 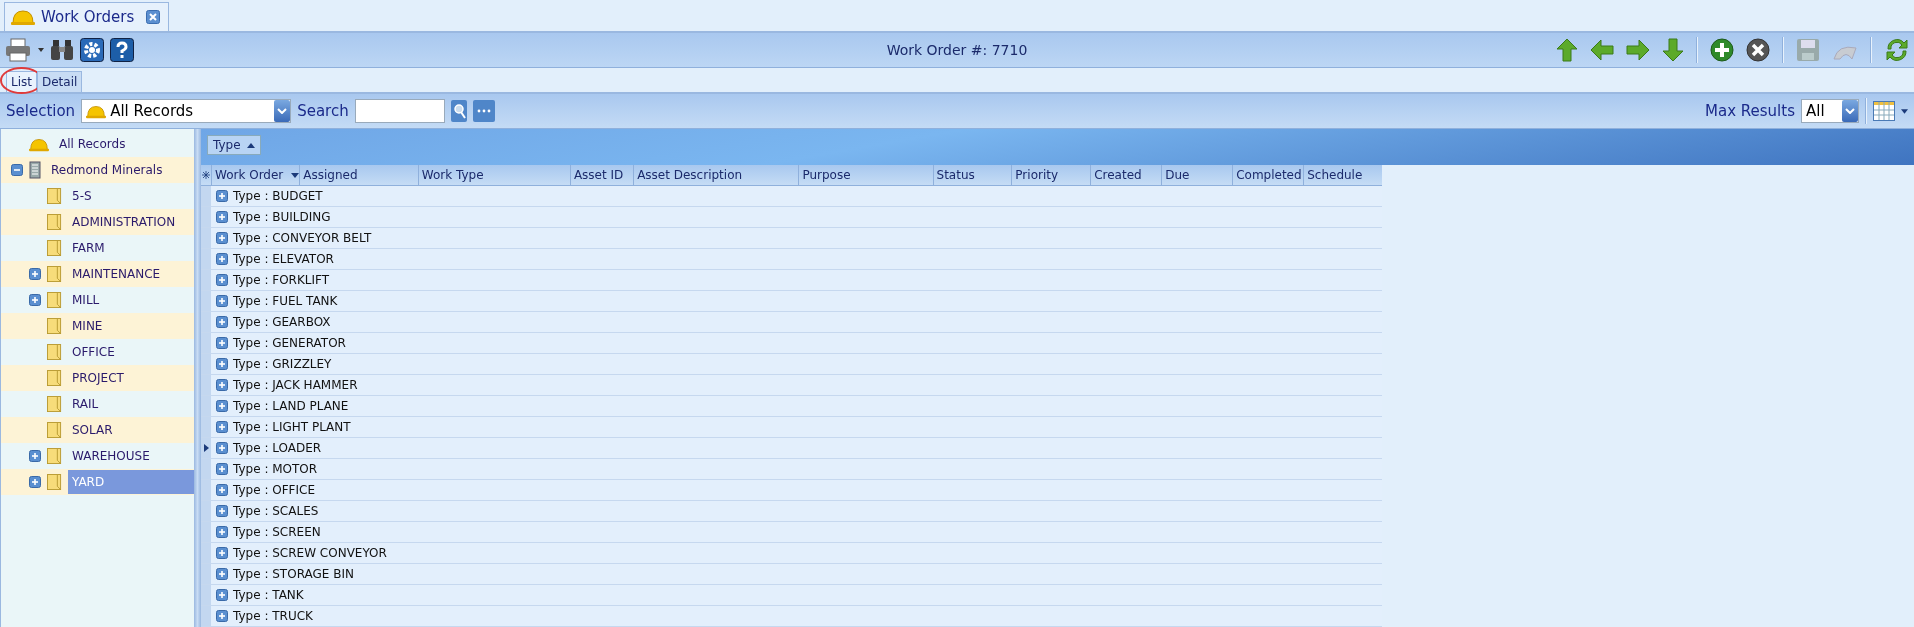 I want to click on search-icon, so click(x=458, y=111).